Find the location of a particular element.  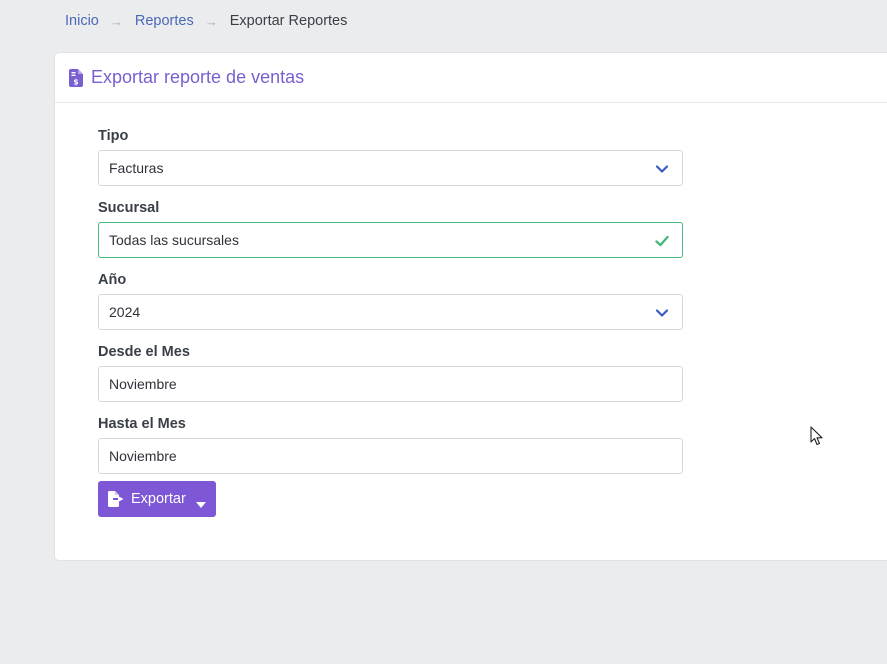

export-button-label: Exportar is located at coordinates (158, 499).